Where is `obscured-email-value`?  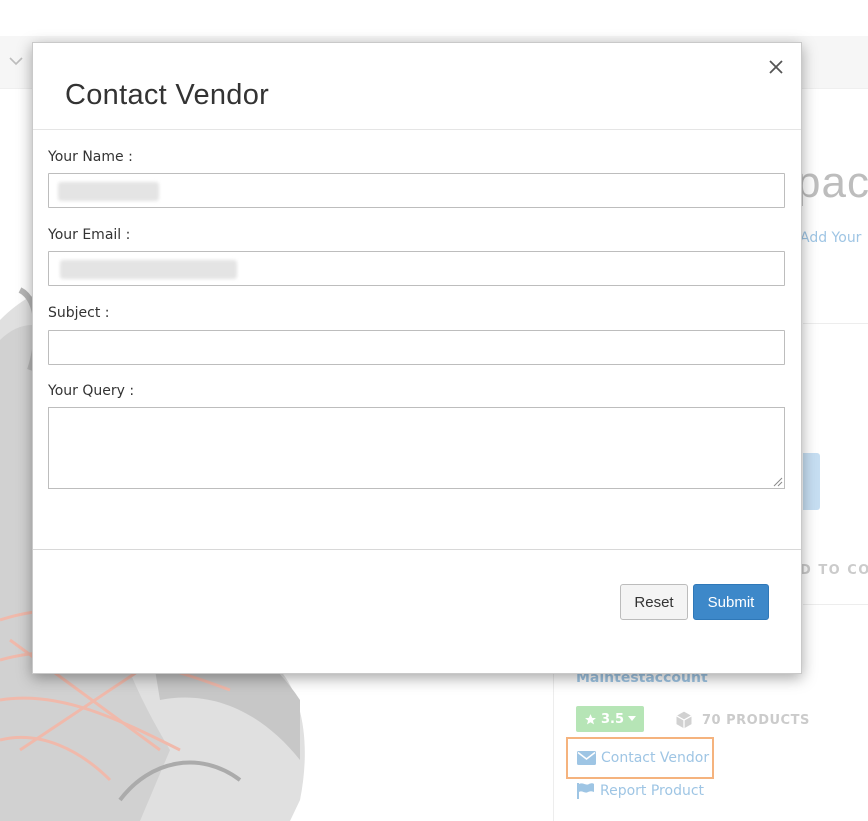 obscured-email-value is located at coordinates (148, 269).